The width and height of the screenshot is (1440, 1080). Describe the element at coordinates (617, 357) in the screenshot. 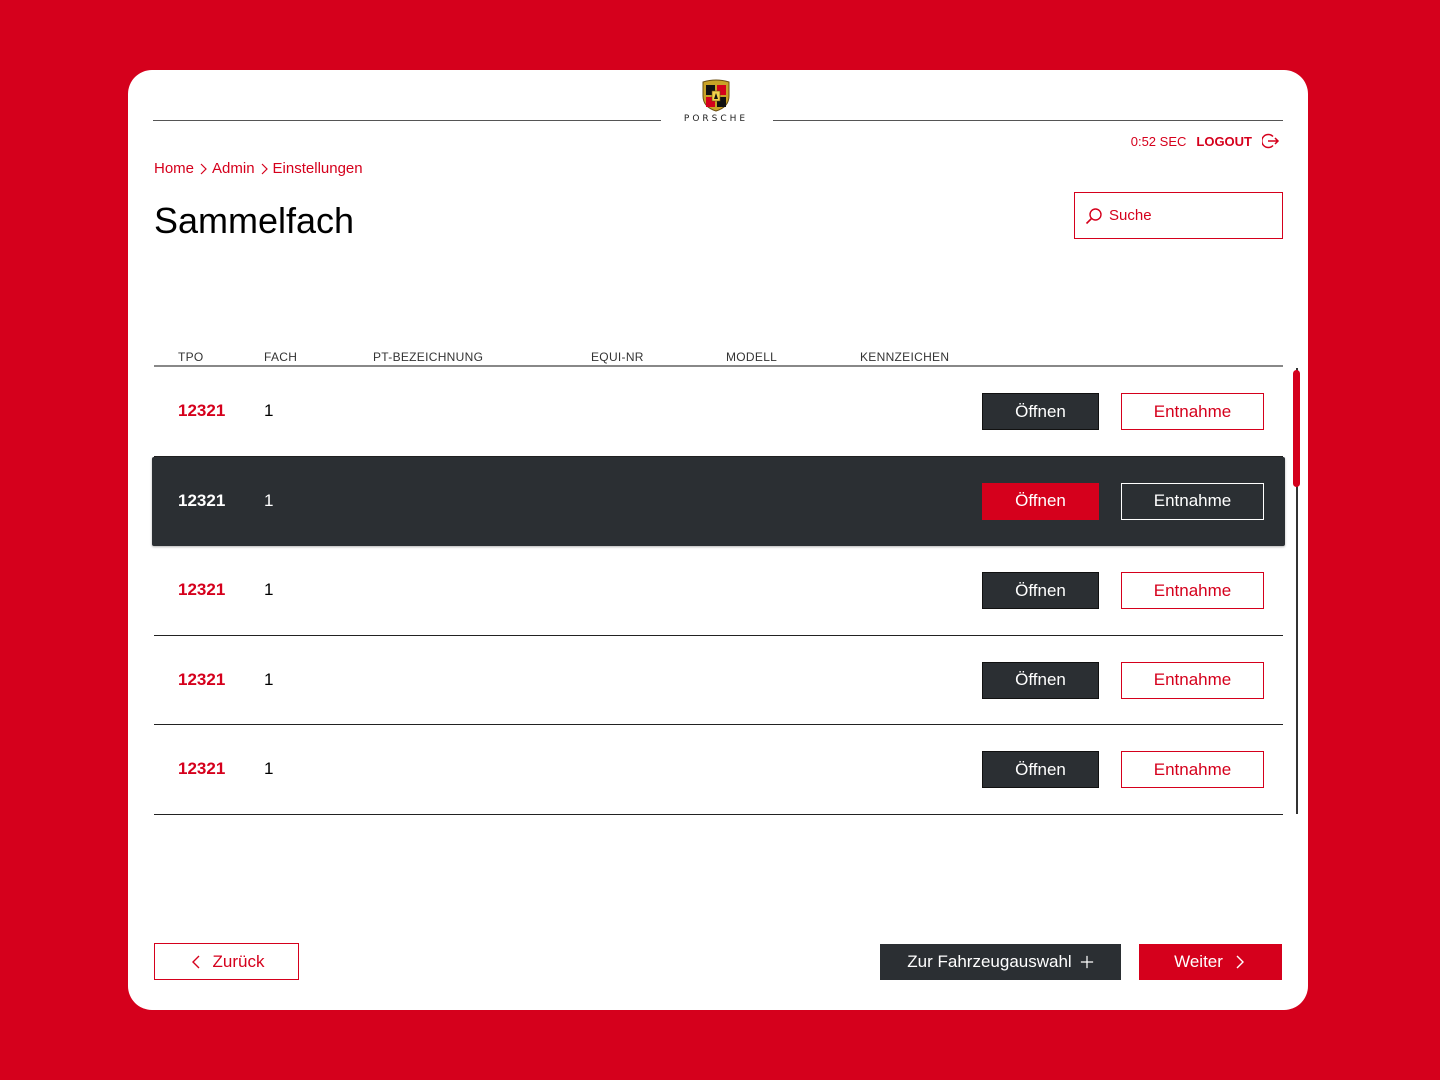

I see `column-header-equi-nr: EQUI-NR` at that location.